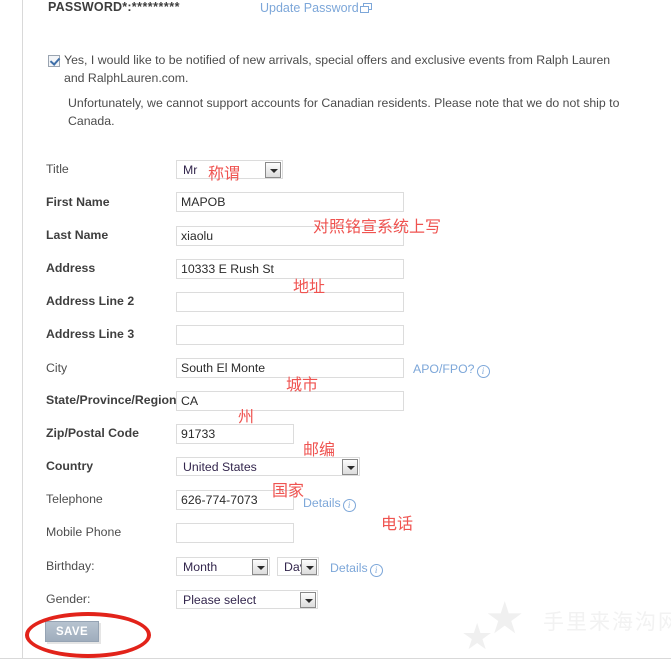 The width and height of the screenshot is (671, 669). I want to click on apo-fpo-link: APO/FPO? i, so click(451, 370).